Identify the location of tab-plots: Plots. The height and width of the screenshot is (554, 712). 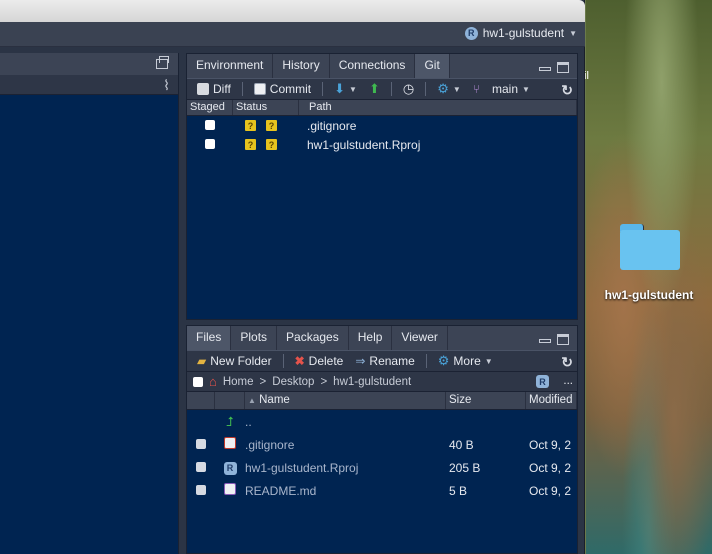
(254, 338).